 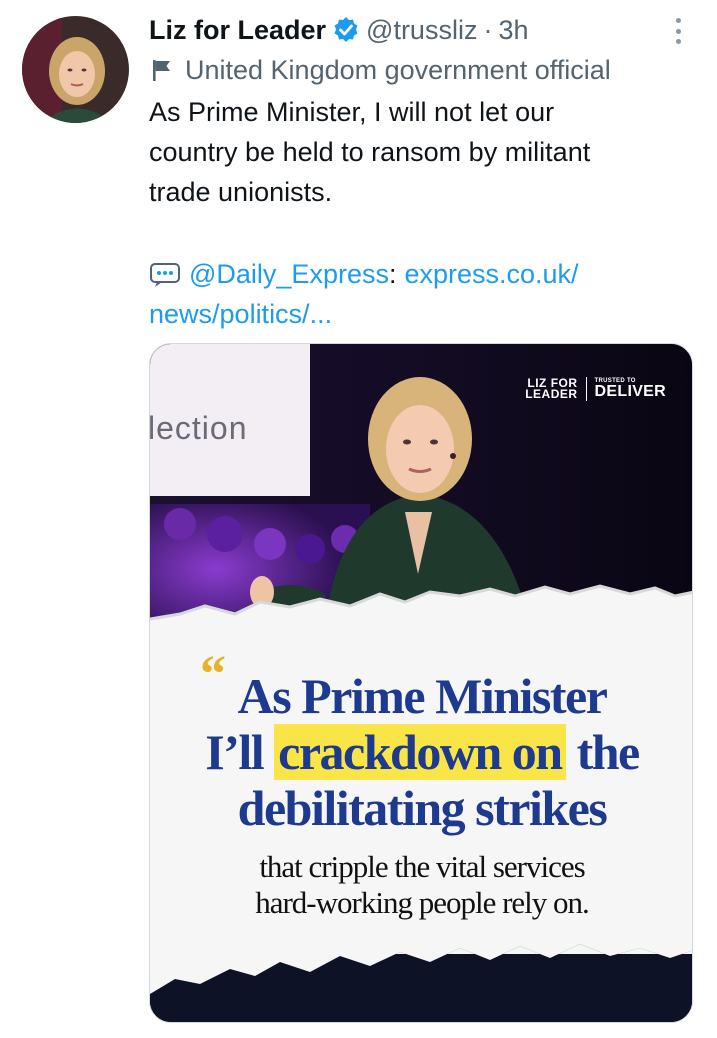 I want to click on background-screen-text: lection, so click(x=198, y=428).